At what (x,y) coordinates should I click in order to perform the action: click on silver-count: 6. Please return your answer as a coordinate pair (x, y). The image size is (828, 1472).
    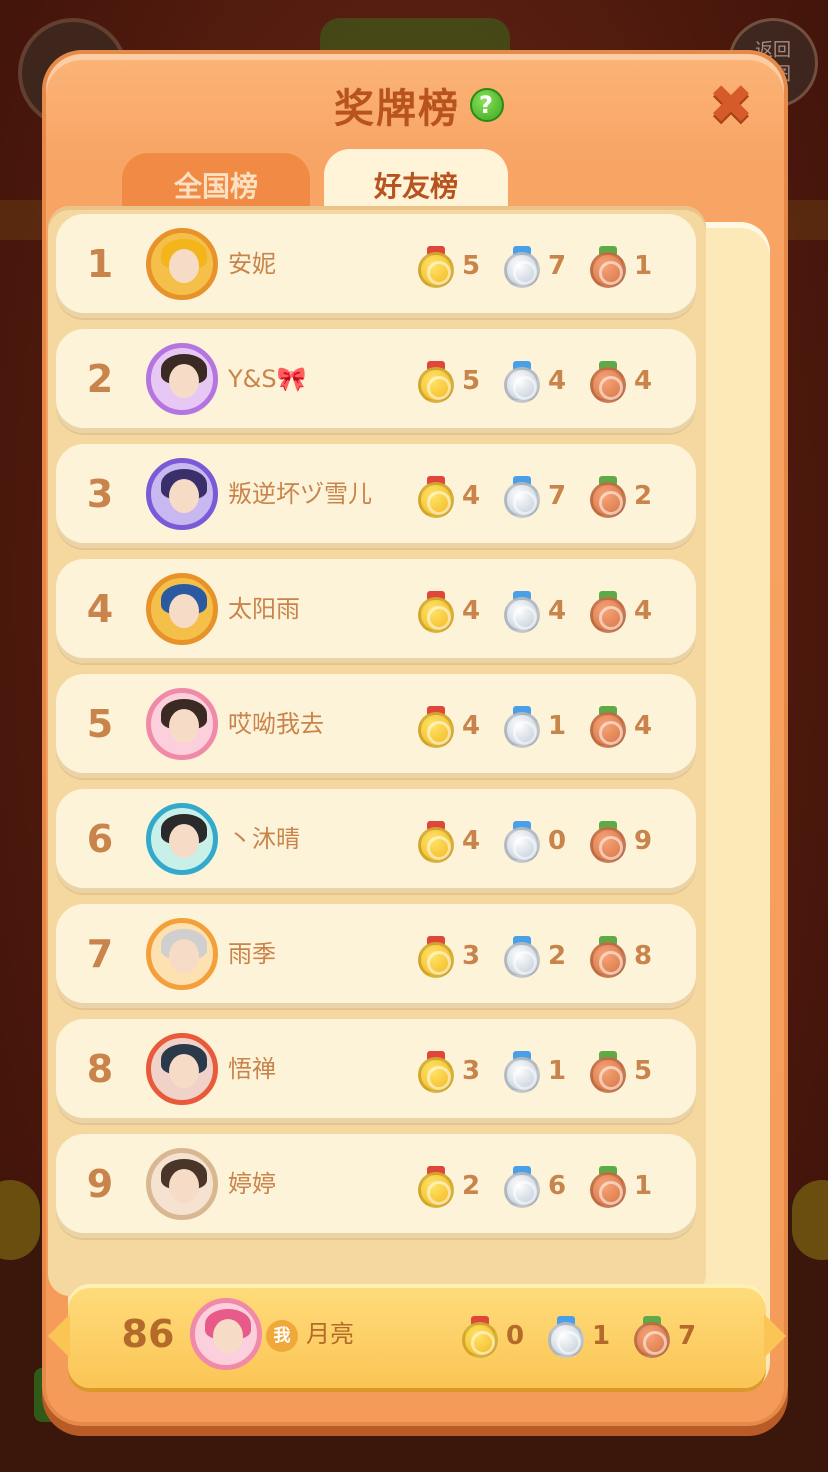
    Looking at the image, I should click on (557, 1186).